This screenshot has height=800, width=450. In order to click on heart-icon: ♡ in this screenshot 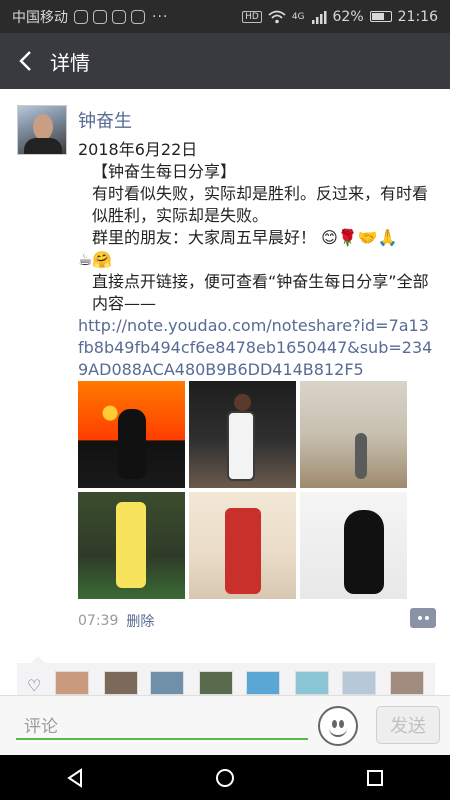, I will do `click(34, 685)`.